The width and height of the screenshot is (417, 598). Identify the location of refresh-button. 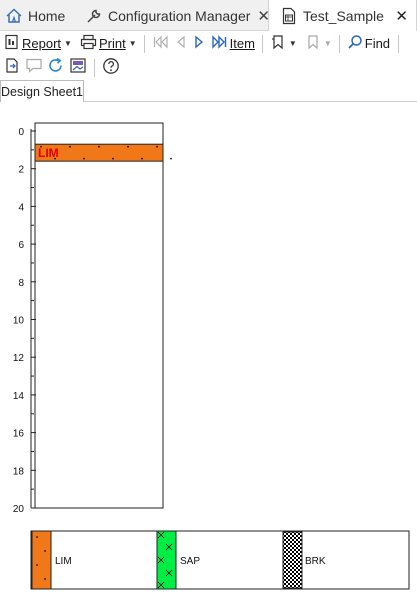
(56, 68).